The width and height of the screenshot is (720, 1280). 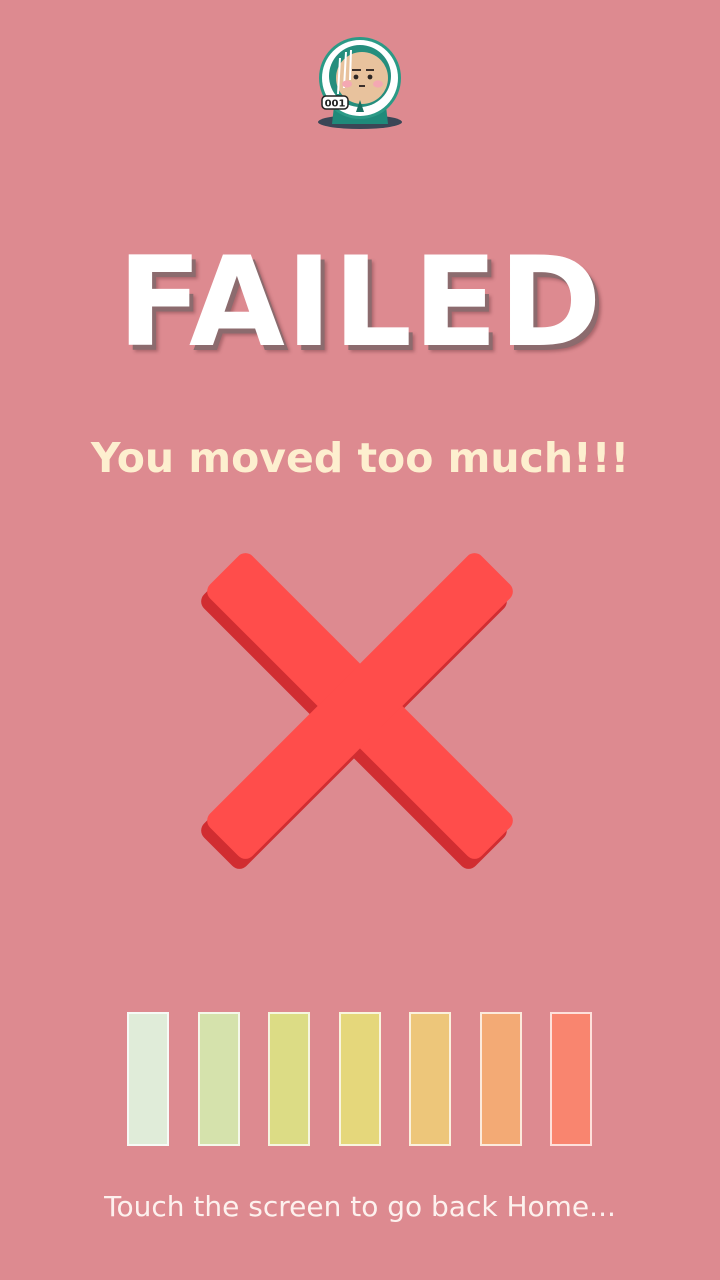 I want to click on failure-message: You moved too much!!!, so click(x=360, y=458).